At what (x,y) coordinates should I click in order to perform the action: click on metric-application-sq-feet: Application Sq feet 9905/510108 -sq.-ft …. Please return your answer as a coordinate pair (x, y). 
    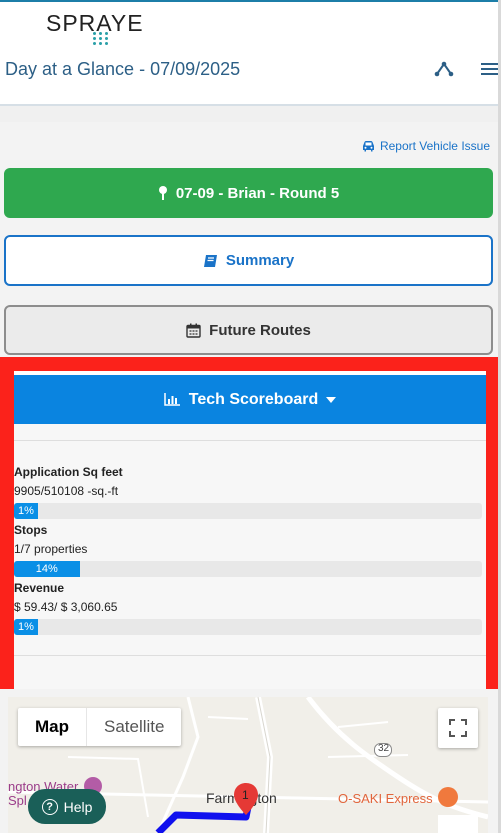
    Looking at the image, I should click on (250, 492).